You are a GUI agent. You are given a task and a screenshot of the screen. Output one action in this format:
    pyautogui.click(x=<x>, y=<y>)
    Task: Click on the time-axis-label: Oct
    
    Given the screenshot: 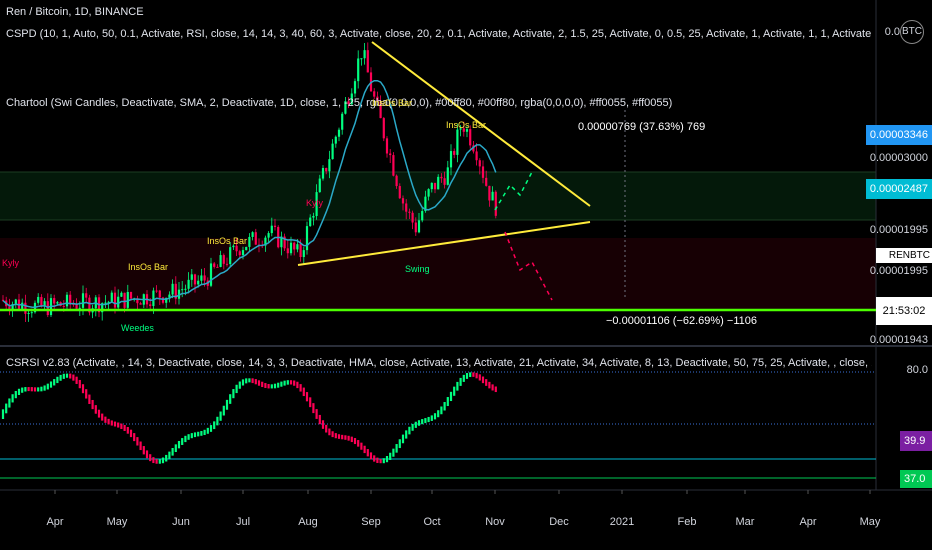 What is the action you would take?
    pyautogui.click(x=432, y=522)
    